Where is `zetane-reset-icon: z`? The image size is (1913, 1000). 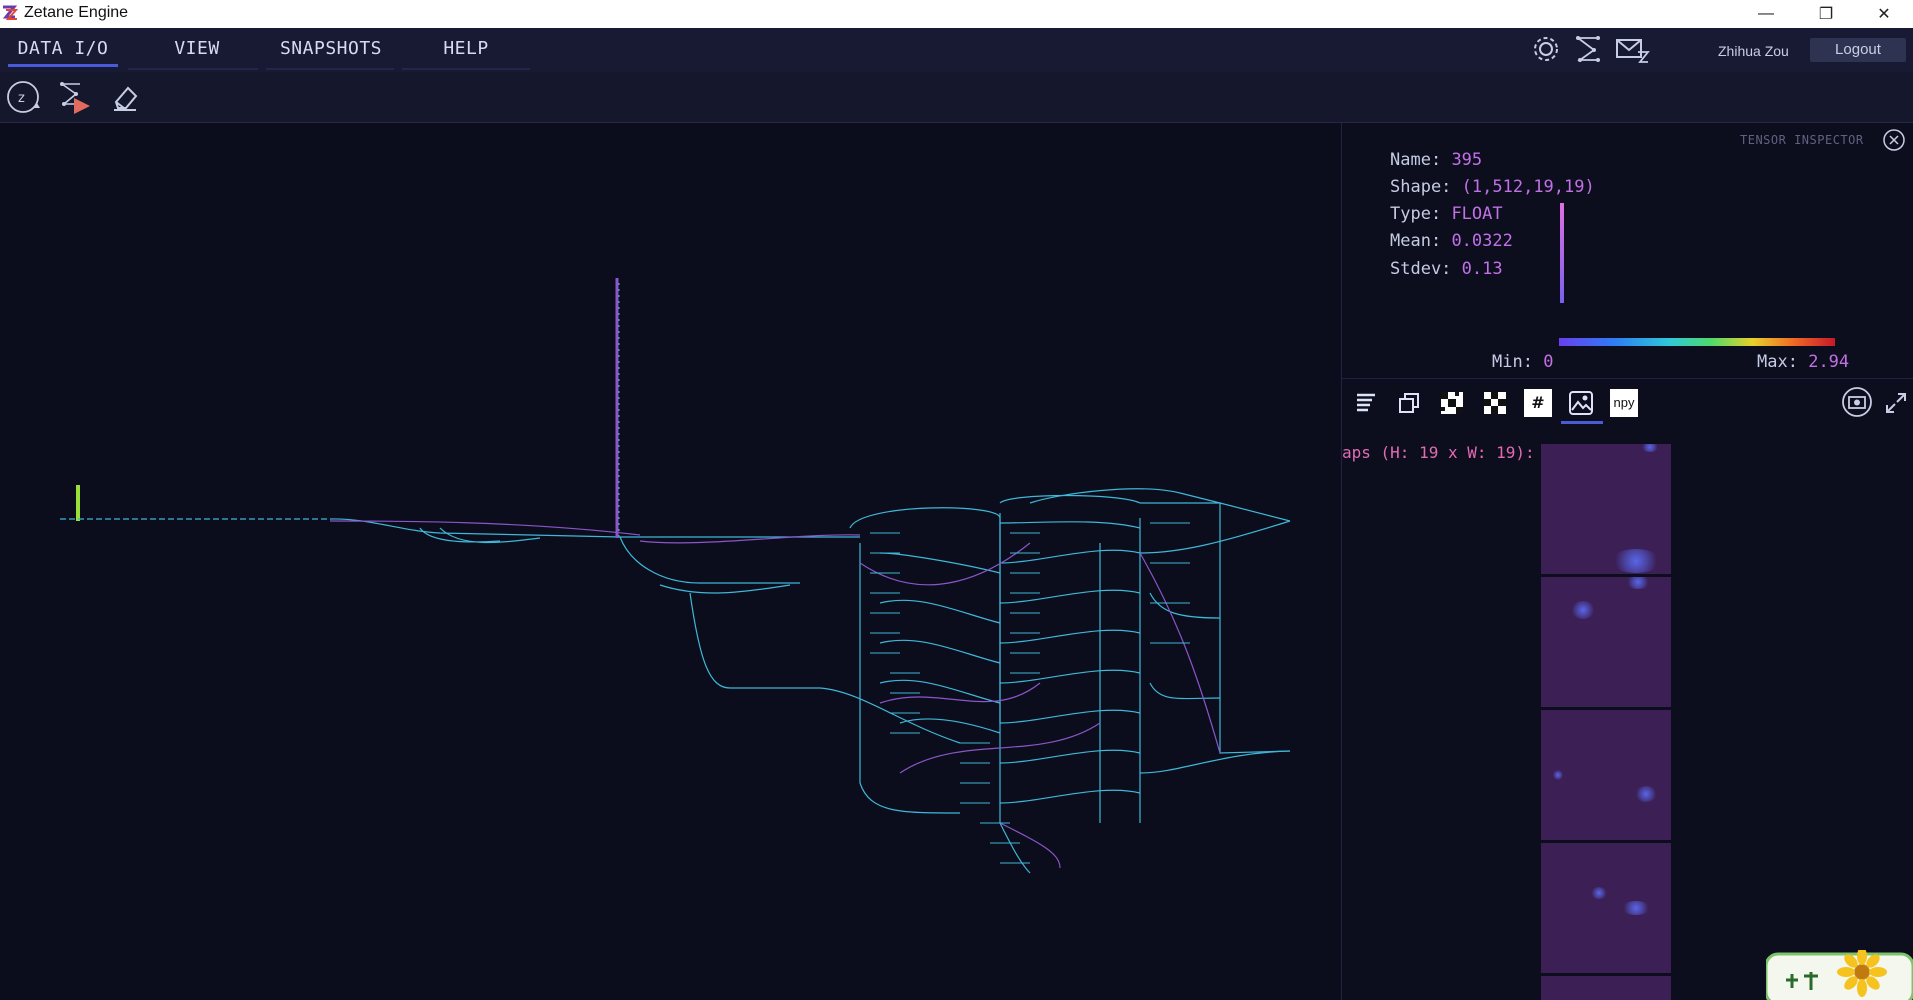 zetane-reset-icon: z is located at coordinates (23, 97).